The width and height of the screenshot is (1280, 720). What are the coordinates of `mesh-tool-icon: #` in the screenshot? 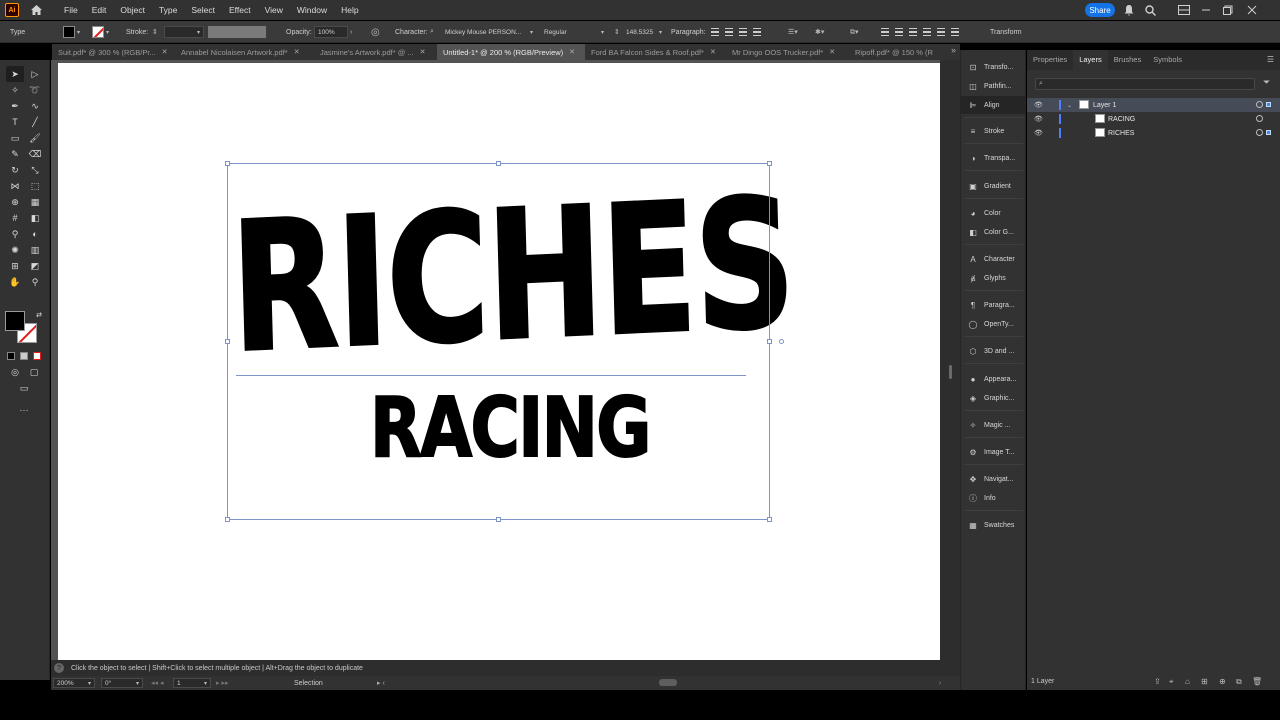 It's located at (15, 218).